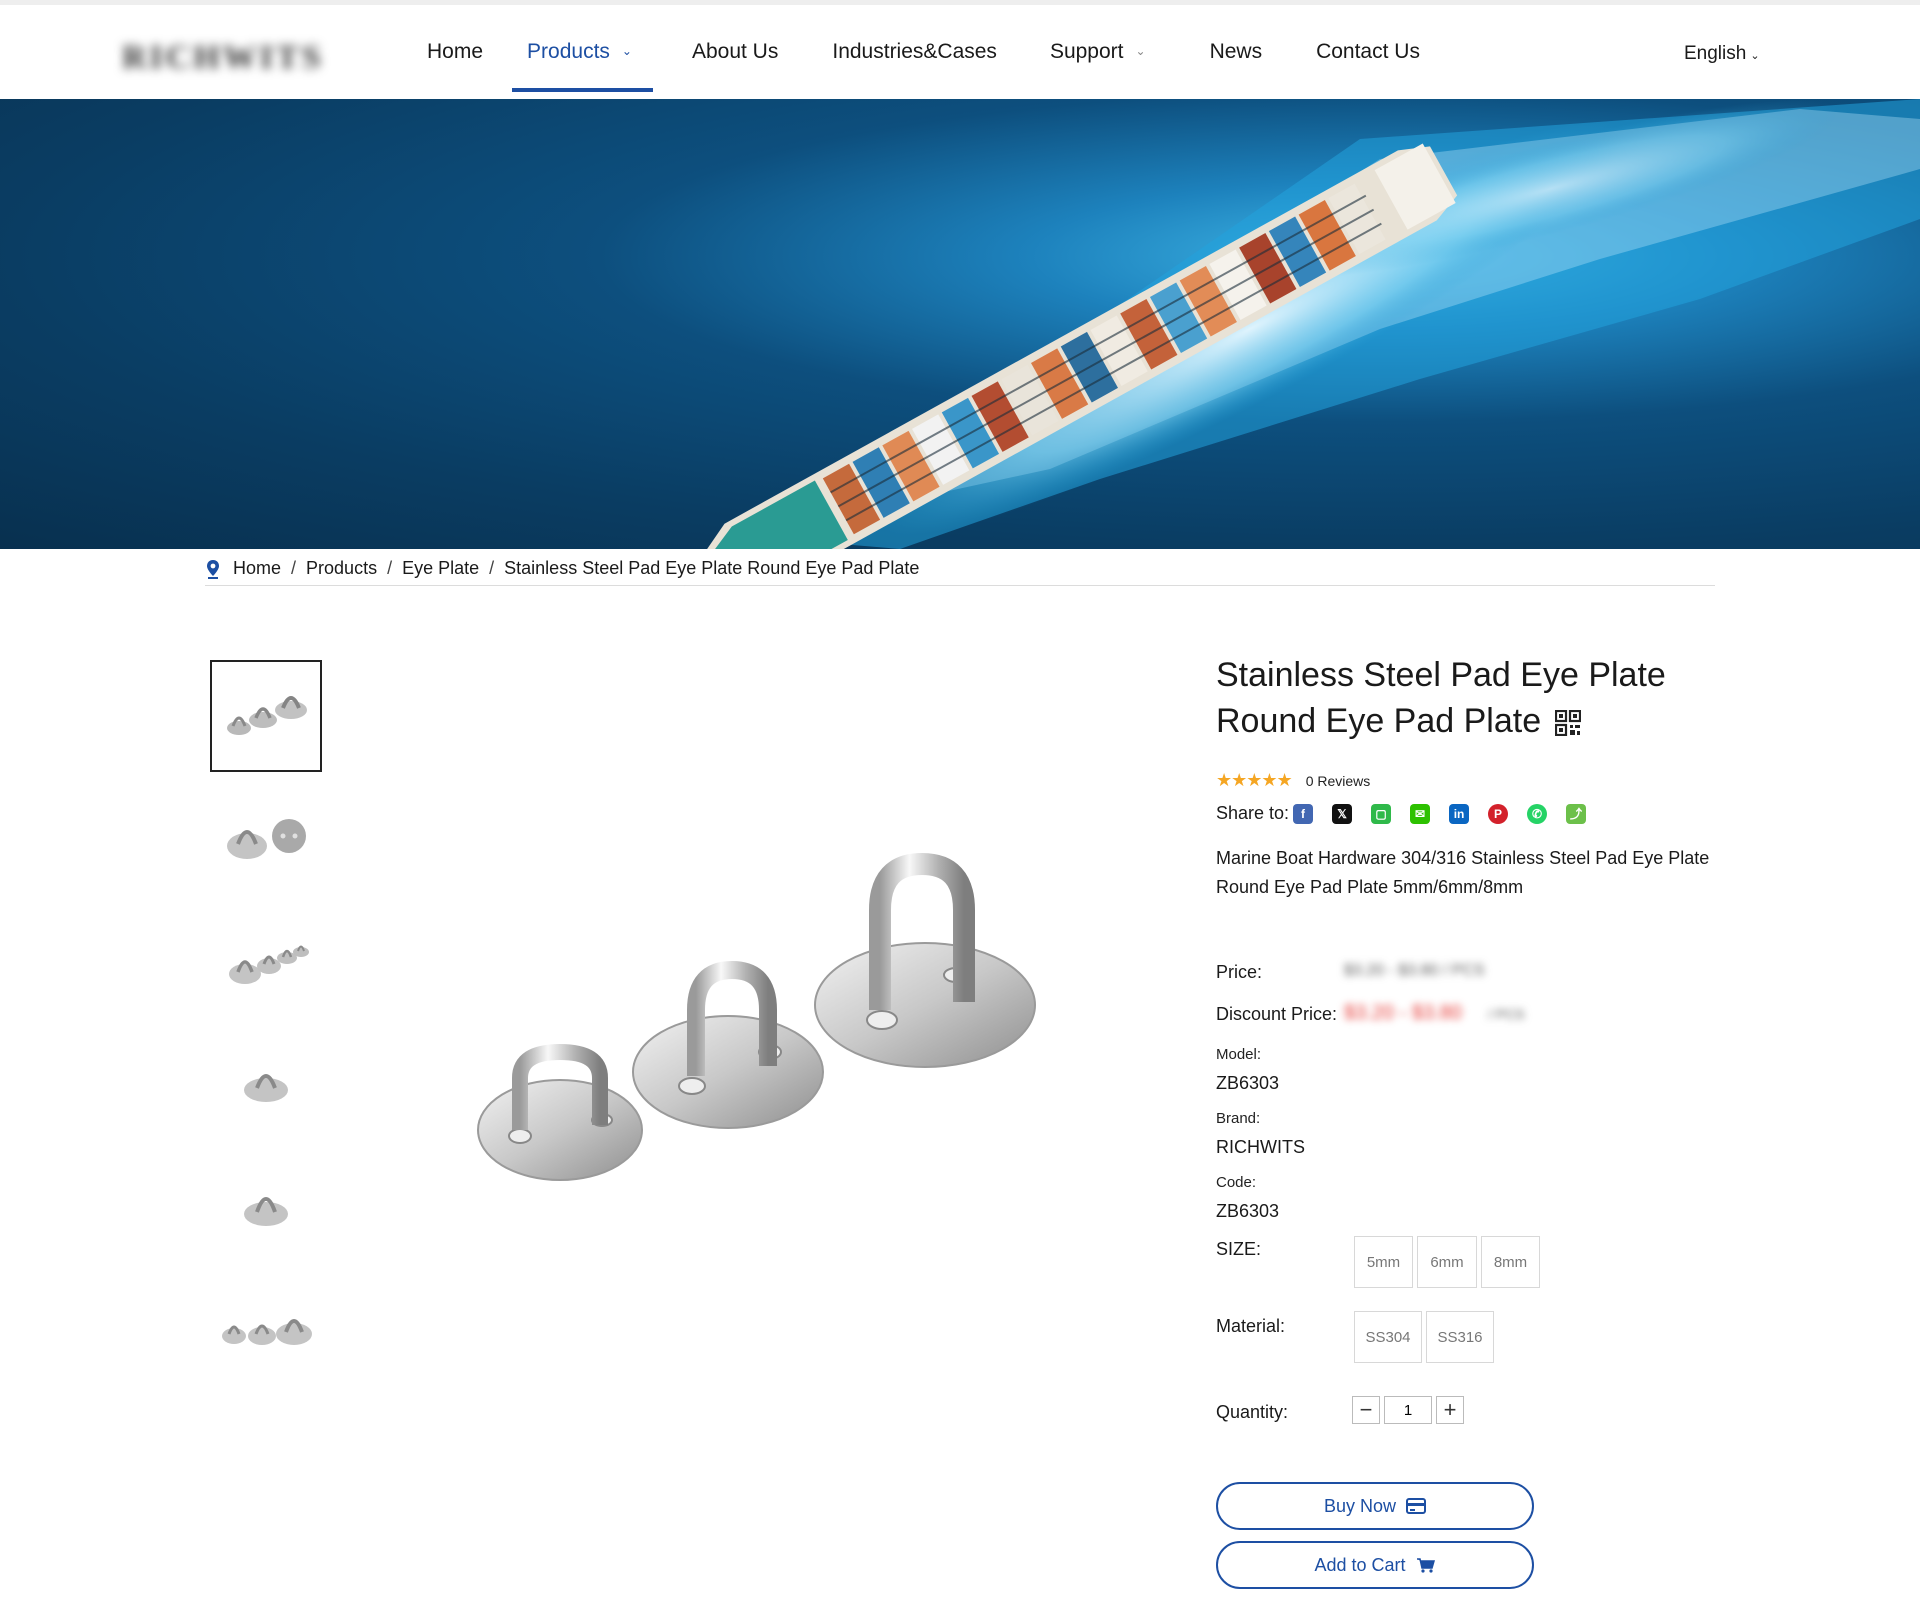  What do you see at coordinates (1366, 1410) in the screenshot?
I see `quantity-decrease-button: −` at bounding box center [1366, 1410].